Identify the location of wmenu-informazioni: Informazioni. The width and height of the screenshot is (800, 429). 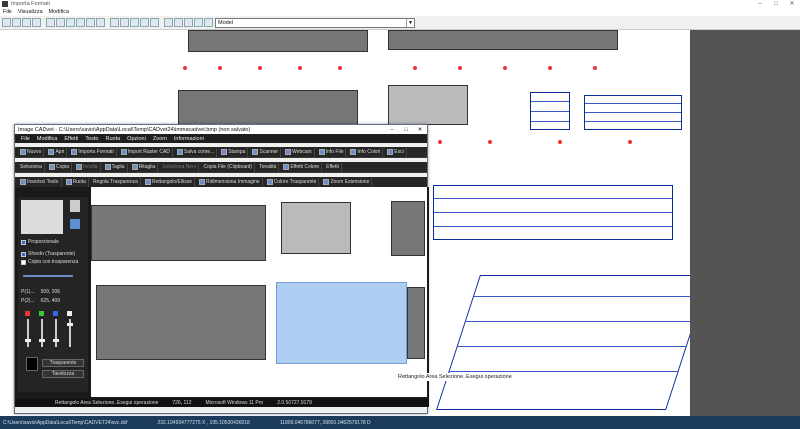
(189, 139).